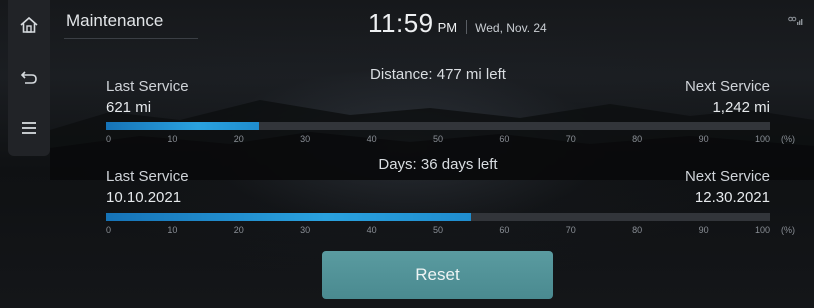  What do you see at coordinates (727, 86) in the screenshot?
I see `distance-next-service-label: Next Service` at bounding box center [727, 86].